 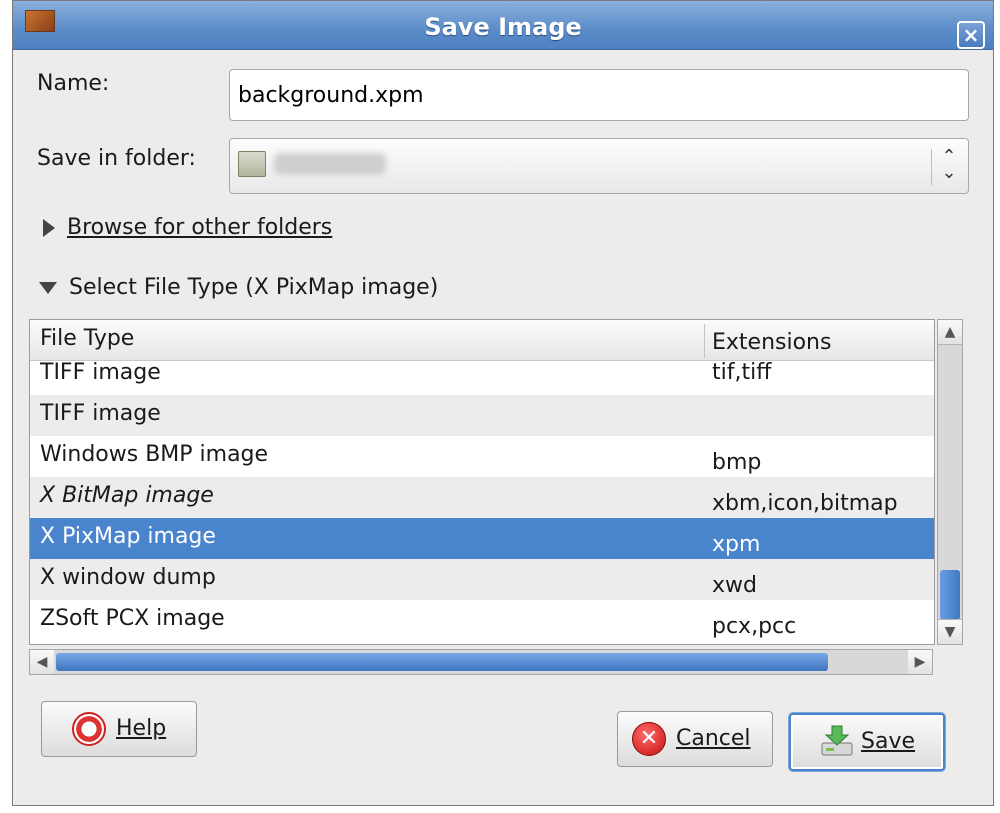 I want to click on cancel-button: ✕ Cancel, so click(x=695, y=739).